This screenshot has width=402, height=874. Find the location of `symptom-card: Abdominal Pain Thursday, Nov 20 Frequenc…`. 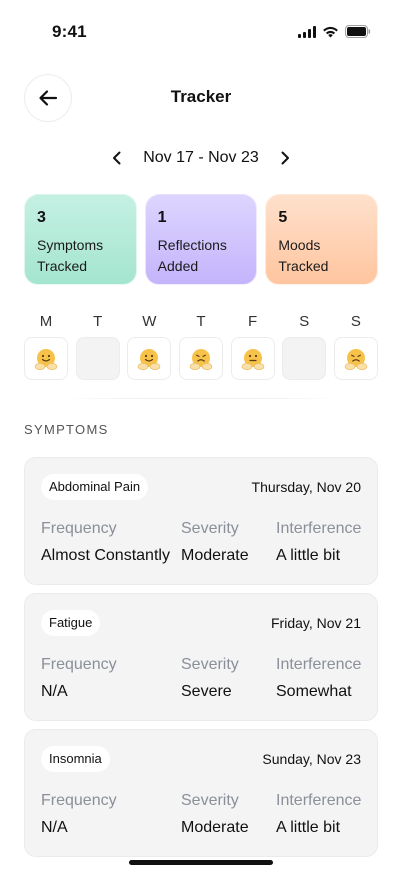

symptom-card: Abdominal Pain Thursday, Nov 20 Frequenc… is located at coordinates (201, 521).